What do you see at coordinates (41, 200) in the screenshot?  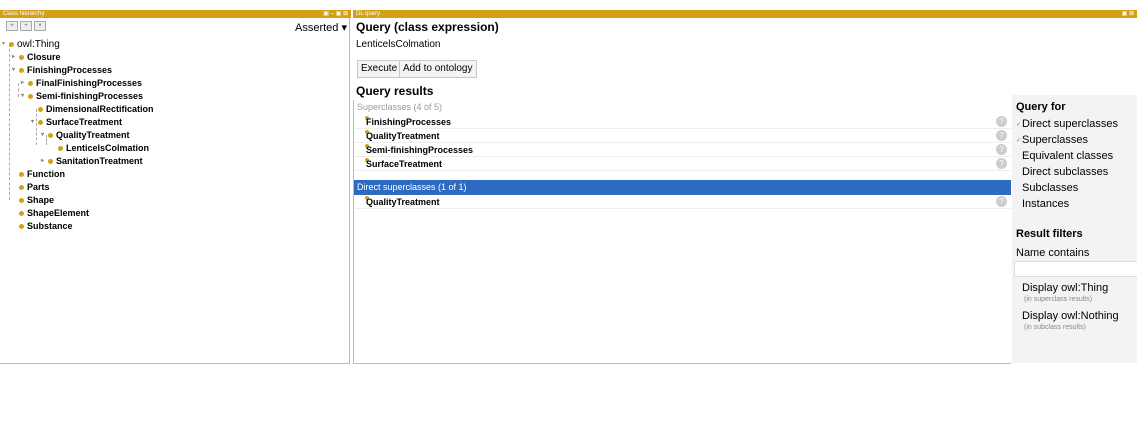 I see `tree-node-label: Shape` at bounding box center [41, 200].